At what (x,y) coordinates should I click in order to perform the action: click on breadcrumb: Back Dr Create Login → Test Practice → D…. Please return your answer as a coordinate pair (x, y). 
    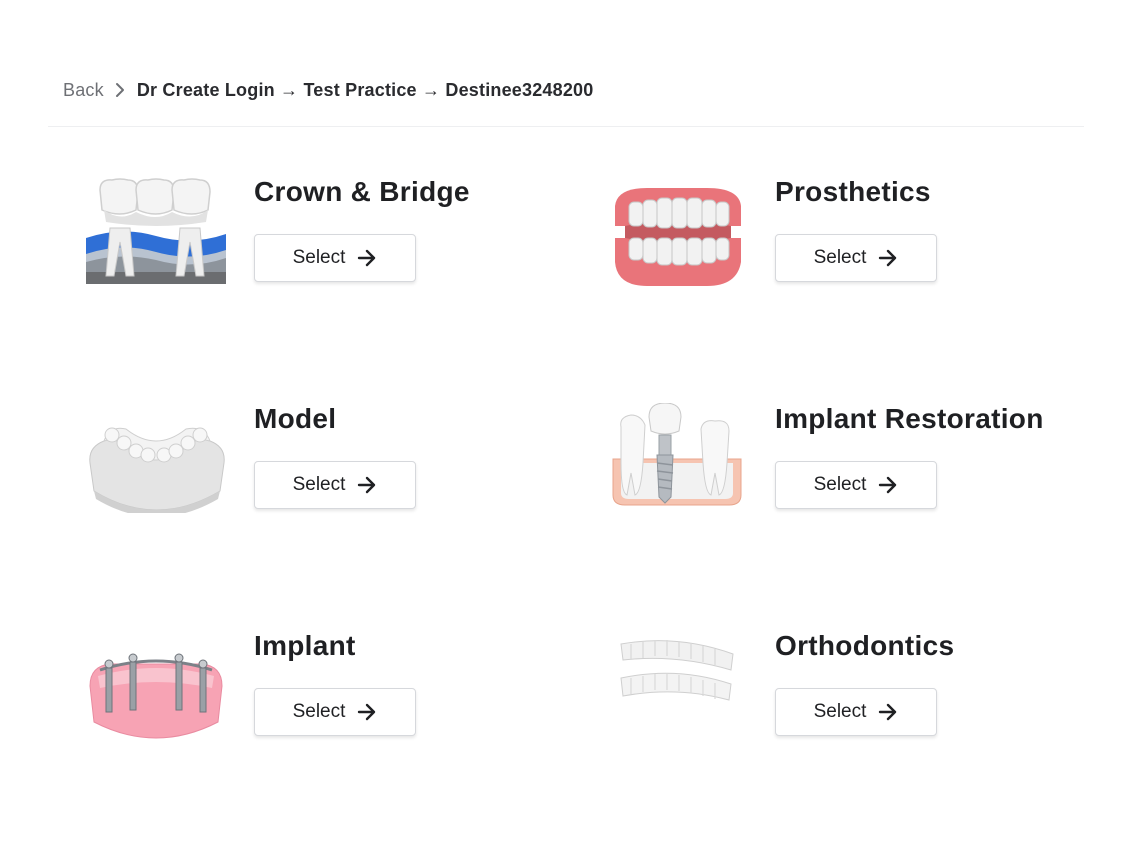
    Looking at the image, I should click on (328, 90).